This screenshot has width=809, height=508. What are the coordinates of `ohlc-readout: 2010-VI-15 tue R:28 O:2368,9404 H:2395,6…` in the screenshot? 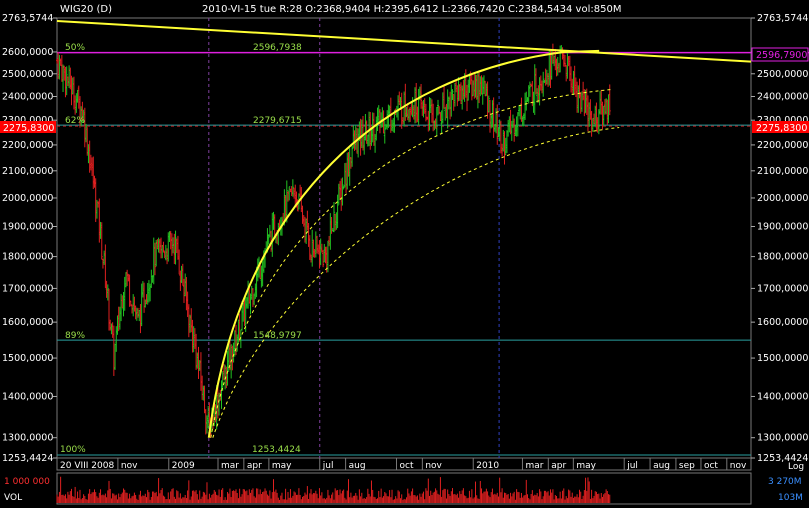 It's located at (411, 9).